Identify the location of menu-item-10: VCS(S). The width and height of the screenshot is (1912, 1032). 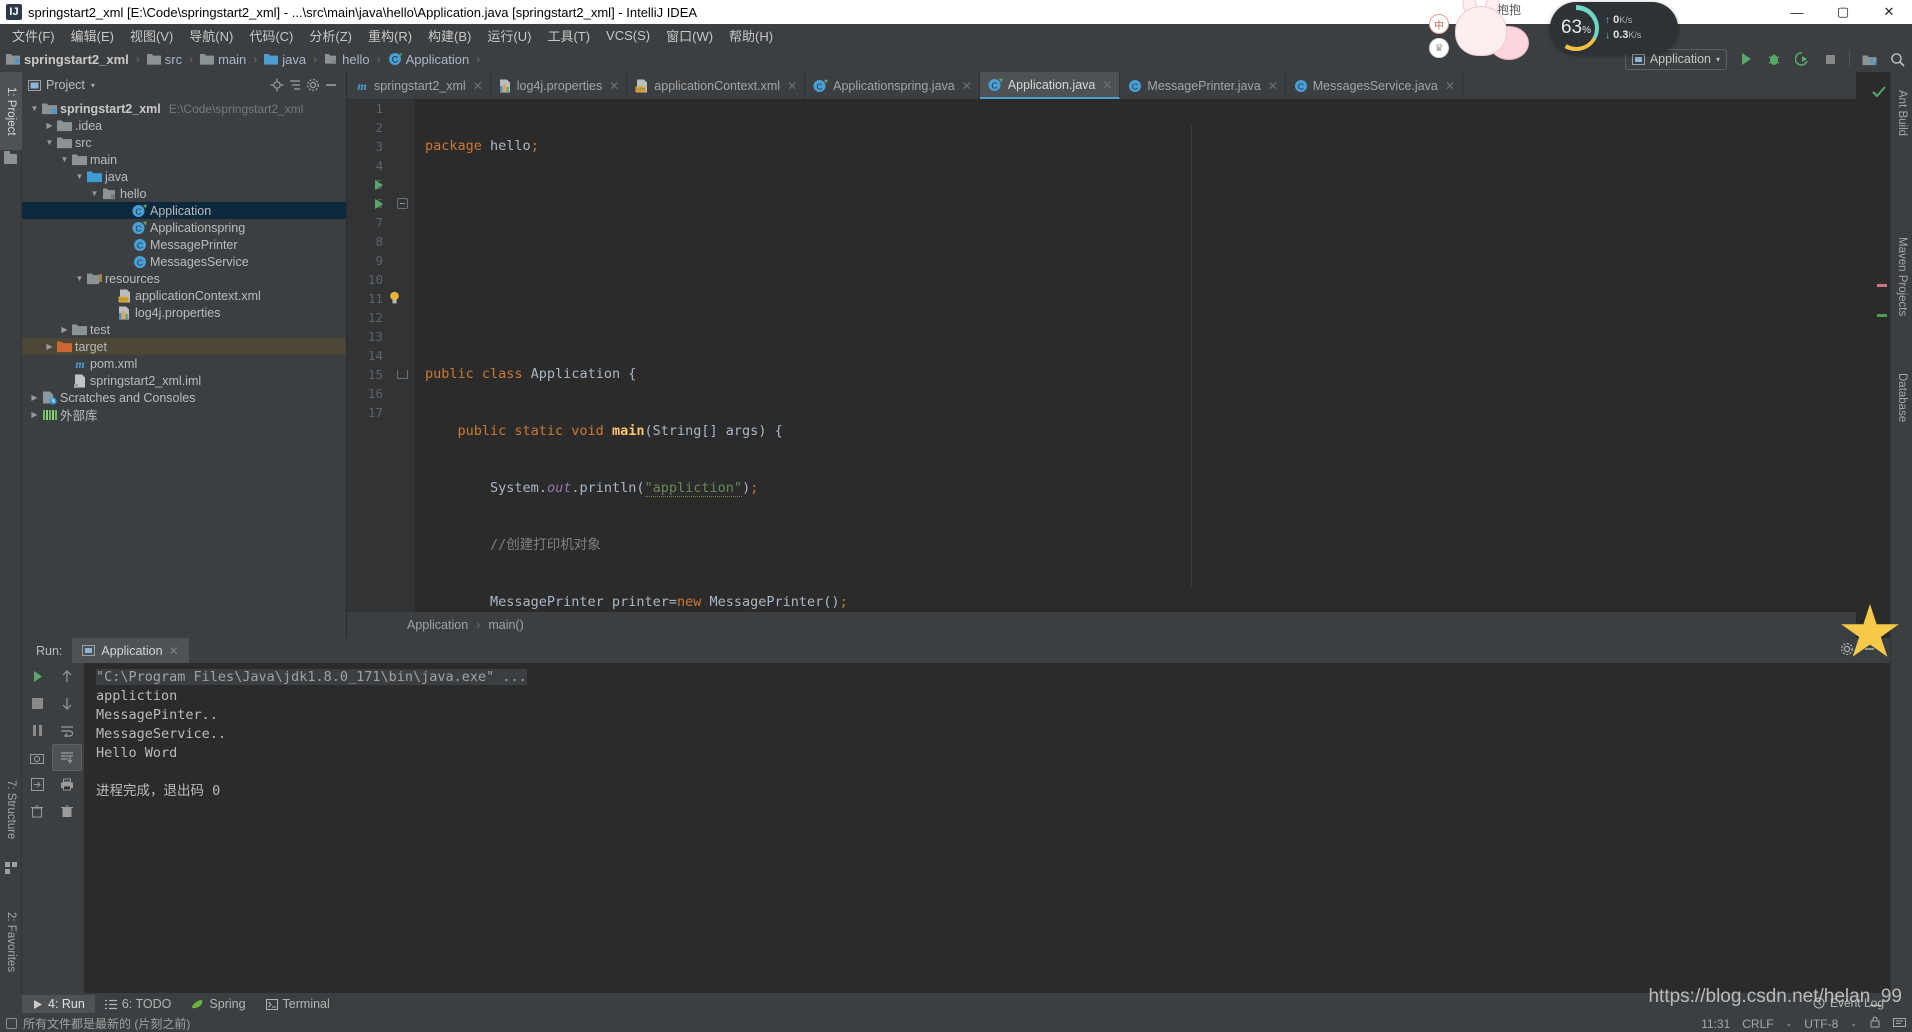
(628, 35).